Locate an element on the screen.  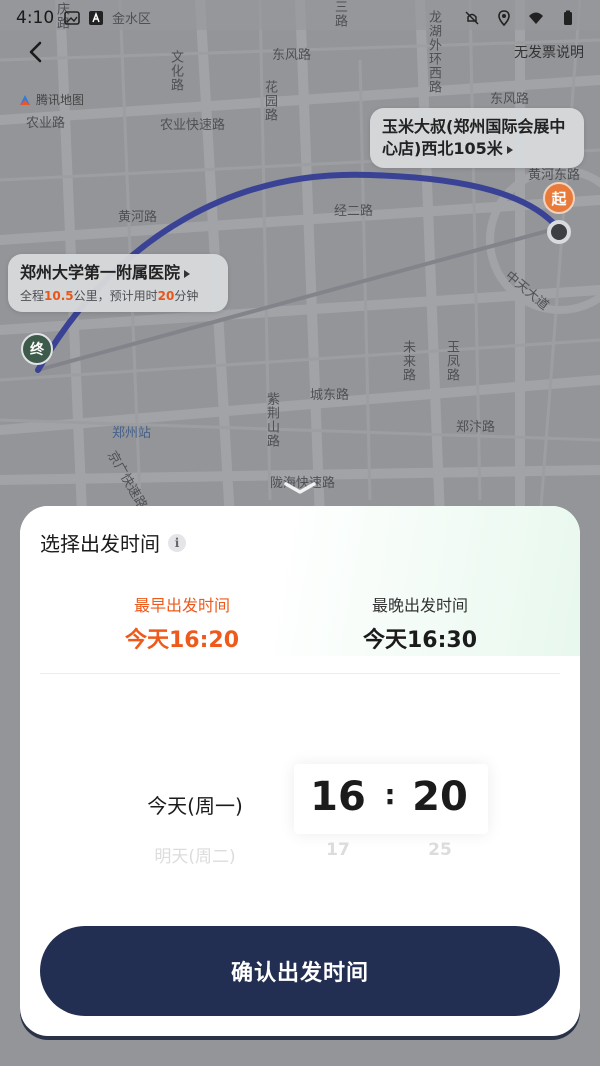
end-marker-label: 终 is located at coordinates (37, 350).